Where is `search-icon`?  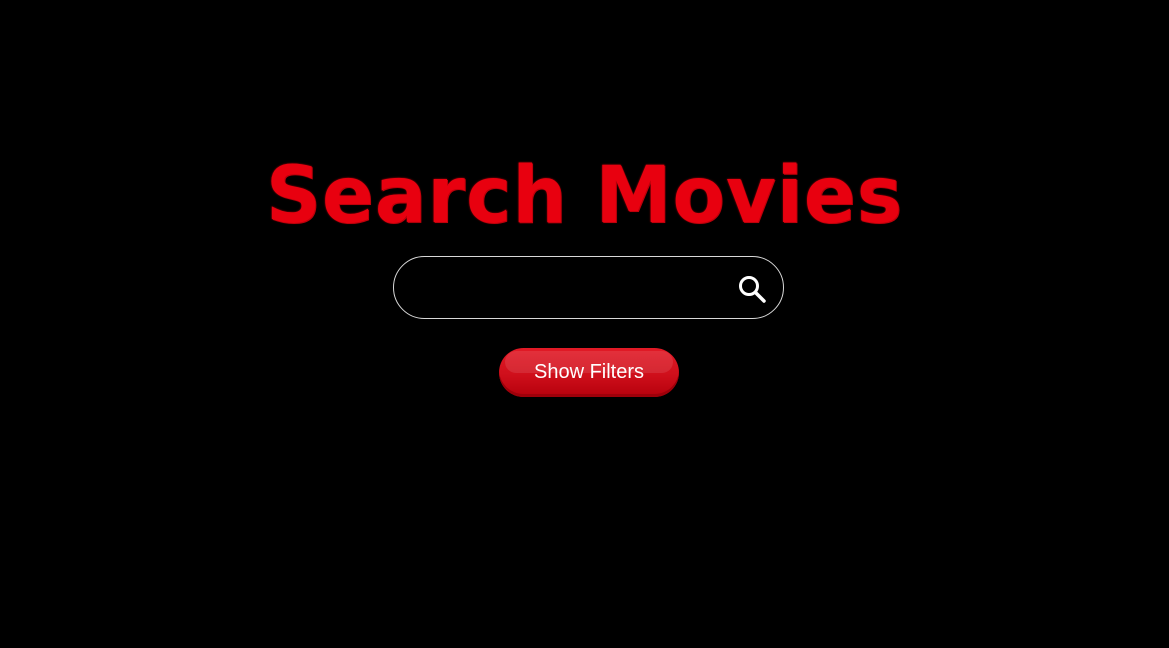
search-icon is located at coordinates (752, 289).